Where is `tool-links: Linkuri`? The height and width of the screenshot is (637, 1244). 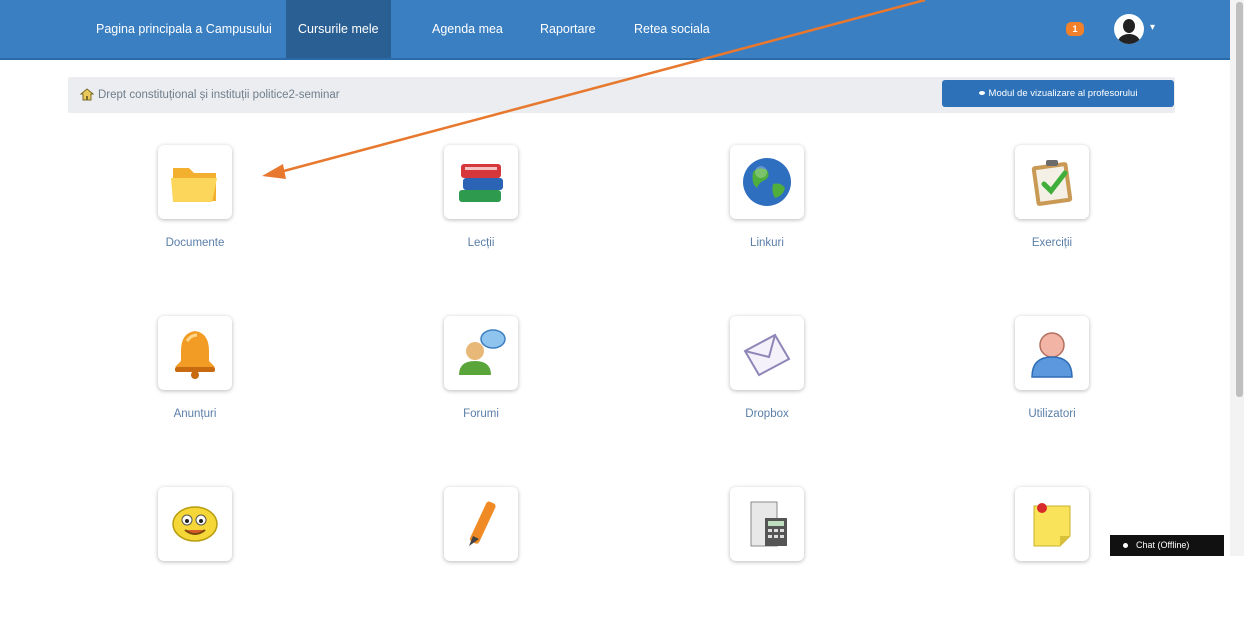
tool-links: Linkuri is located at coordinates (768, 220).